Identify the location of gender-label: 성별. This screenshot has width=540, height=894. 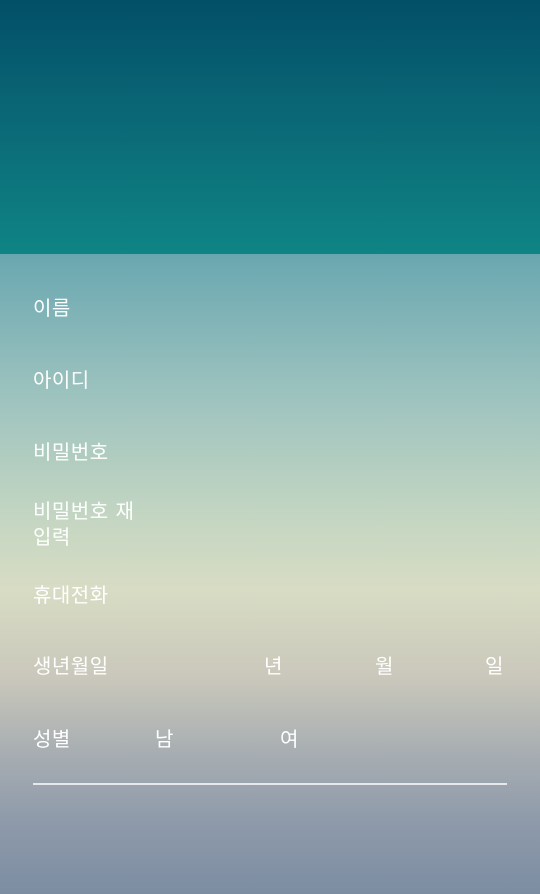
(52, 739).